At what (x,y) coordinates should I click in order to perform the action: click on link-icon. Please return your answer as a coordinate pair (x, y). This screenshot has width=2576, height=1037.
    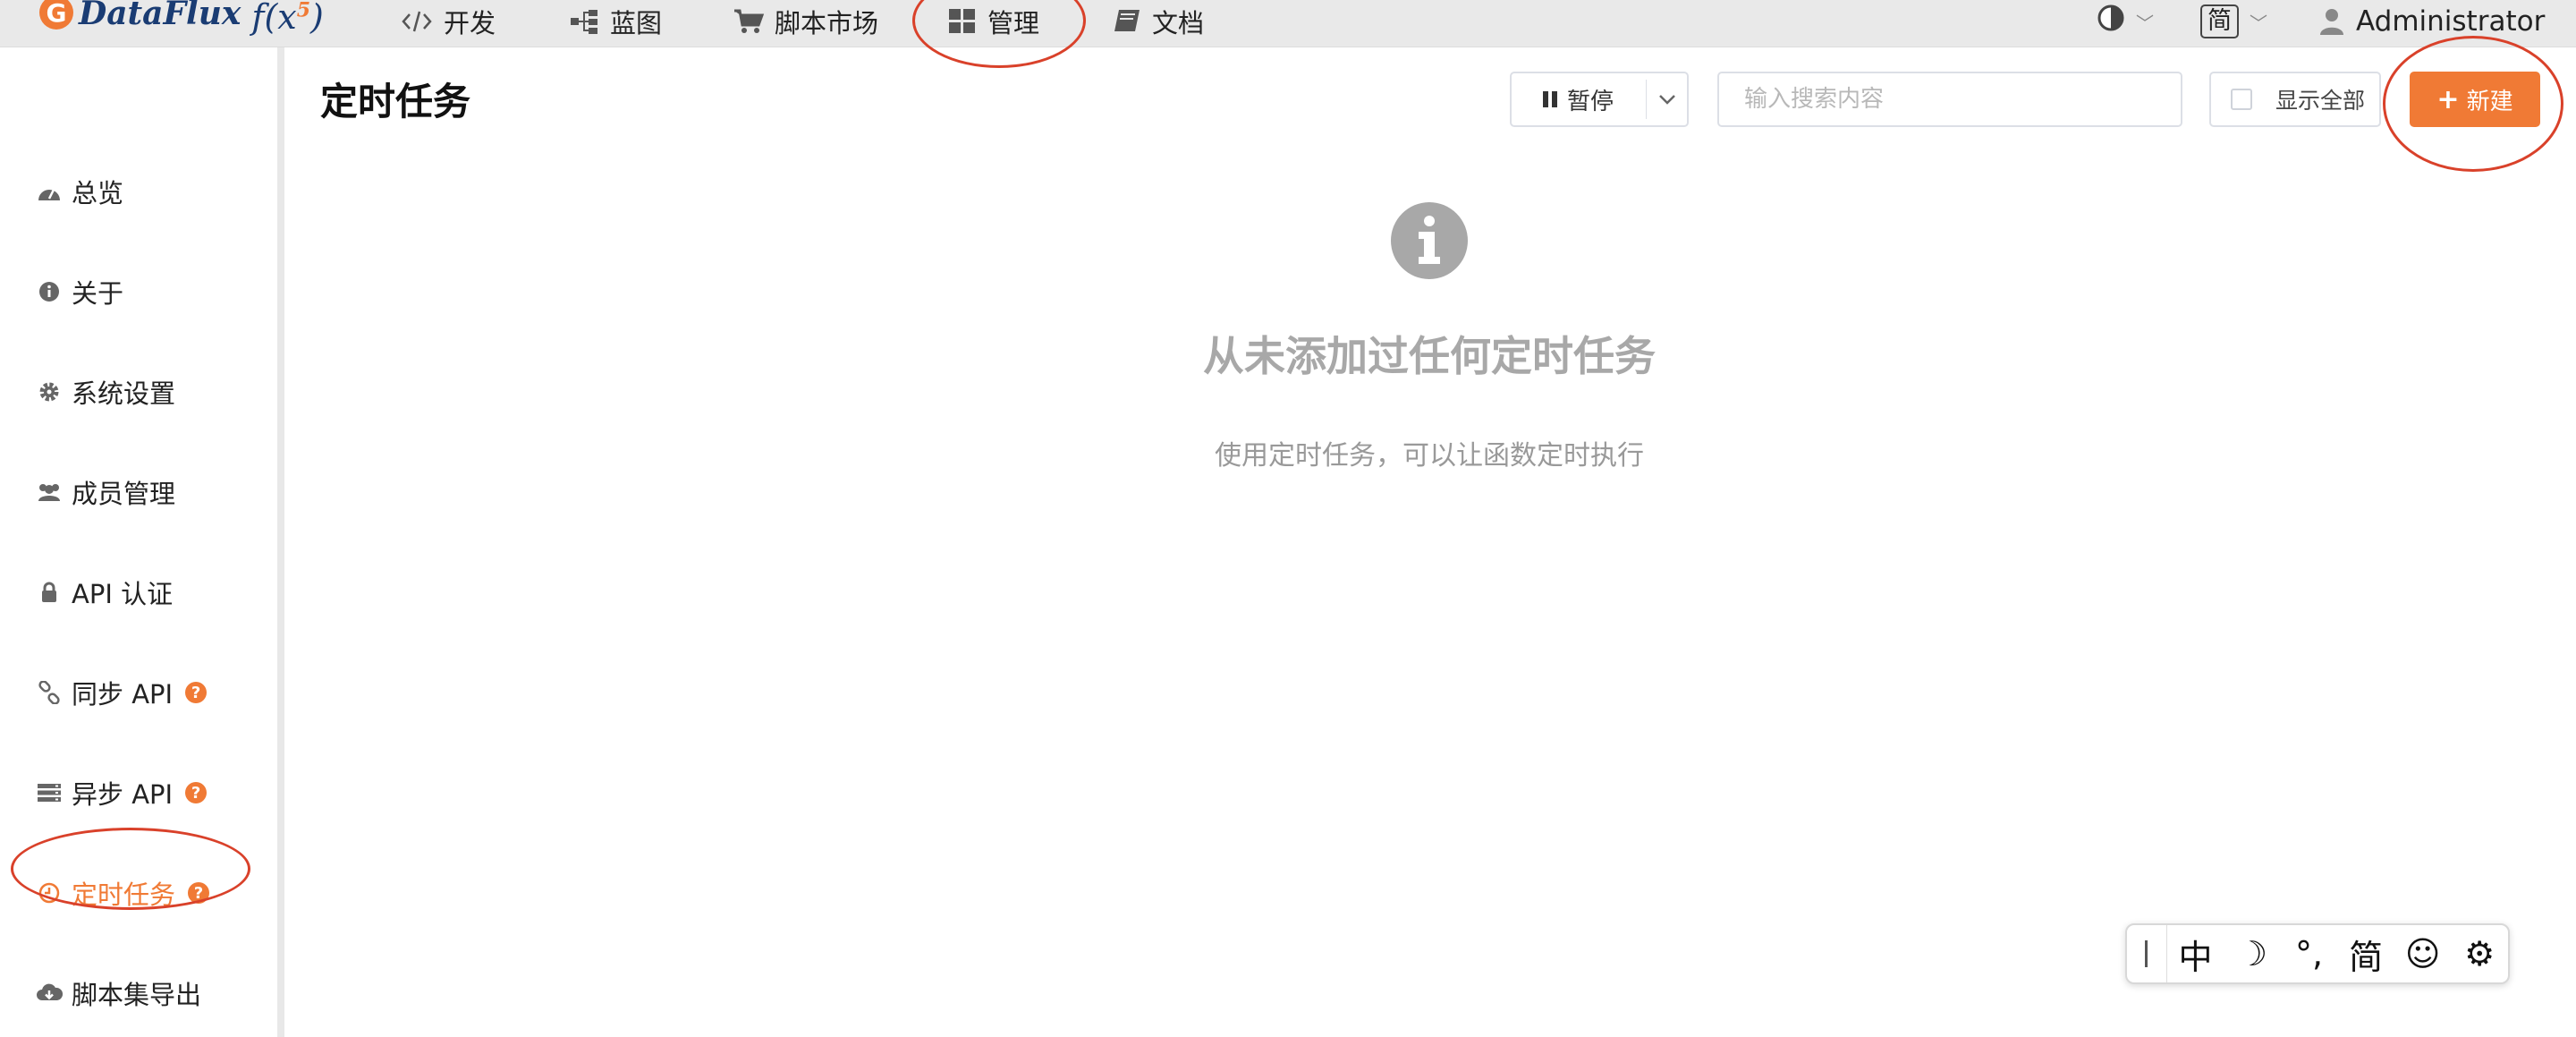
    Looking at the image, I should click on (49, 692).